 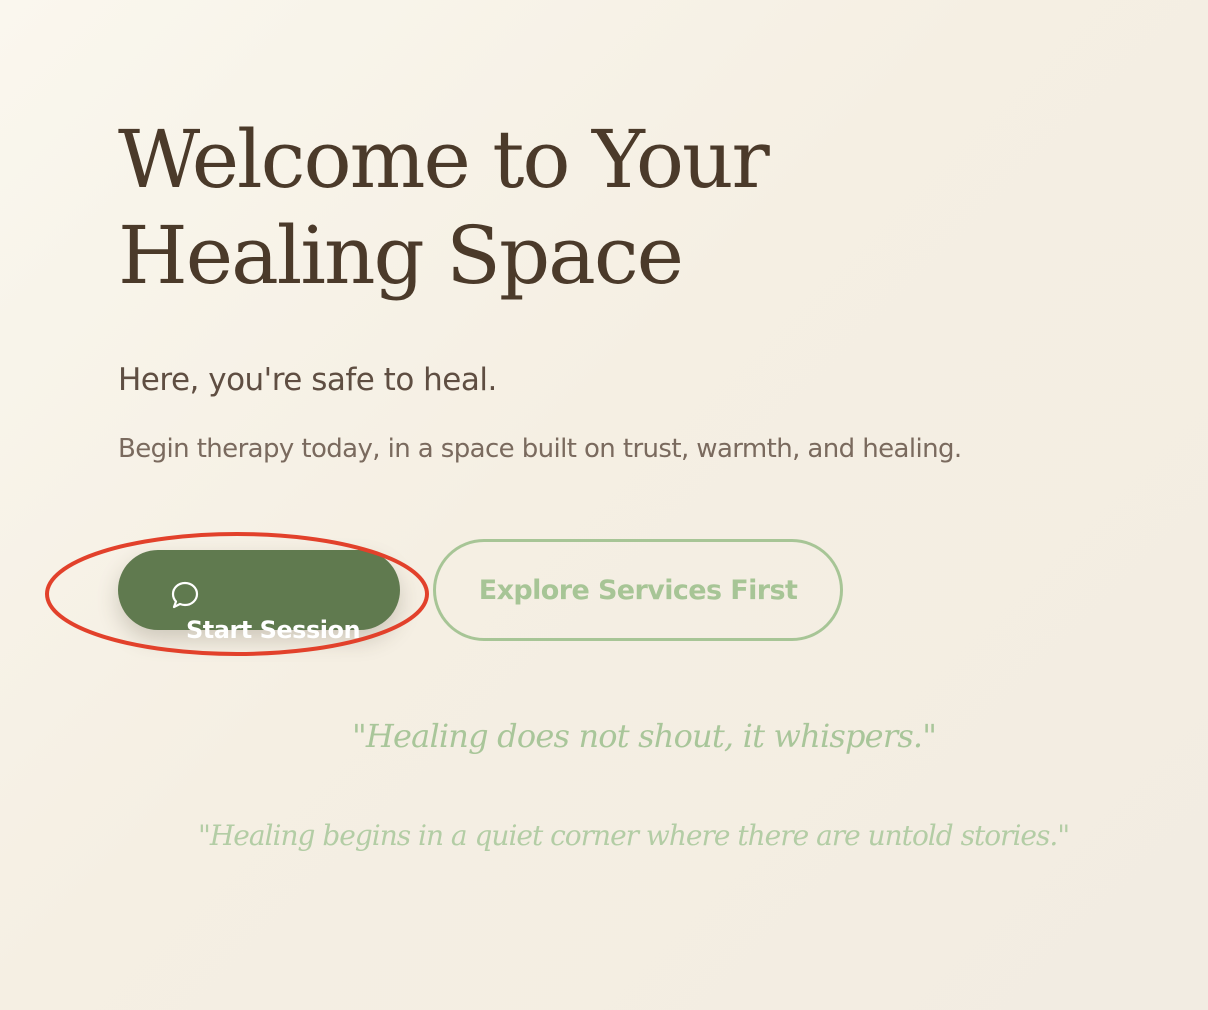 I want to click on hero-subtitle: Here, you're safe to heal., so click(x=307, y=380).